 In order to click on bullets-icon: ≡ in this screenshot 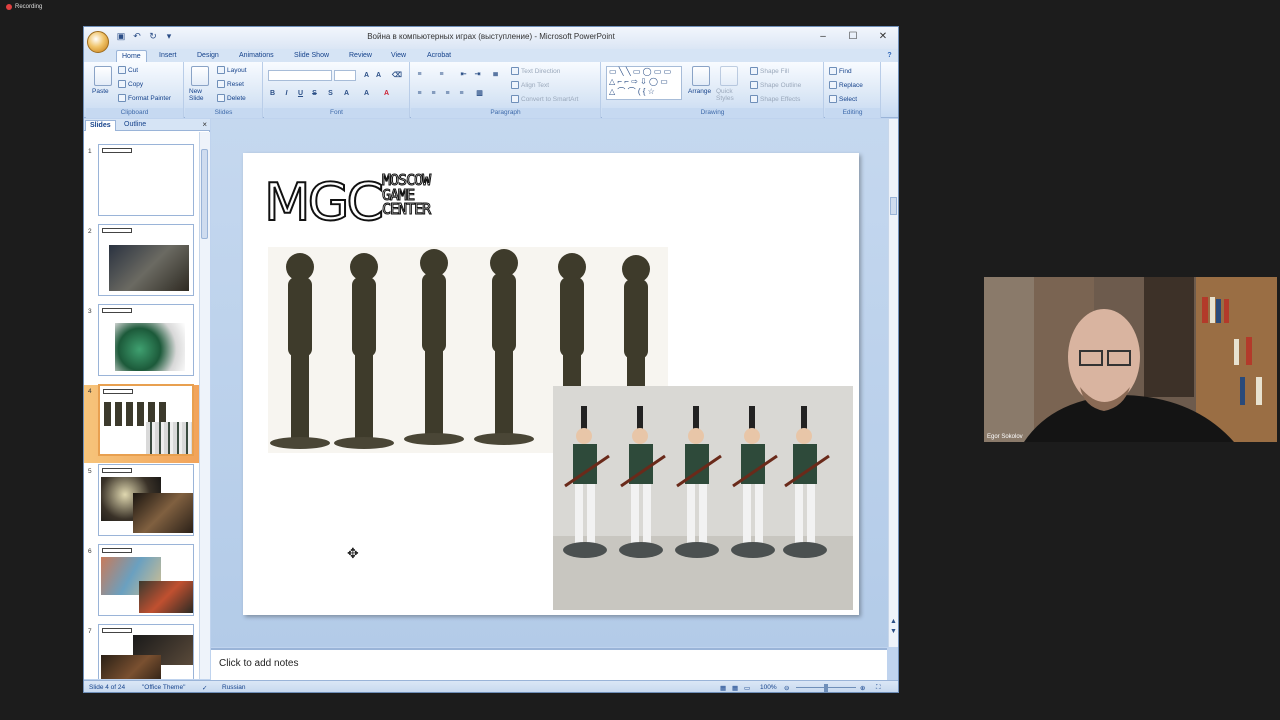, I will do `click(419, 74)`.